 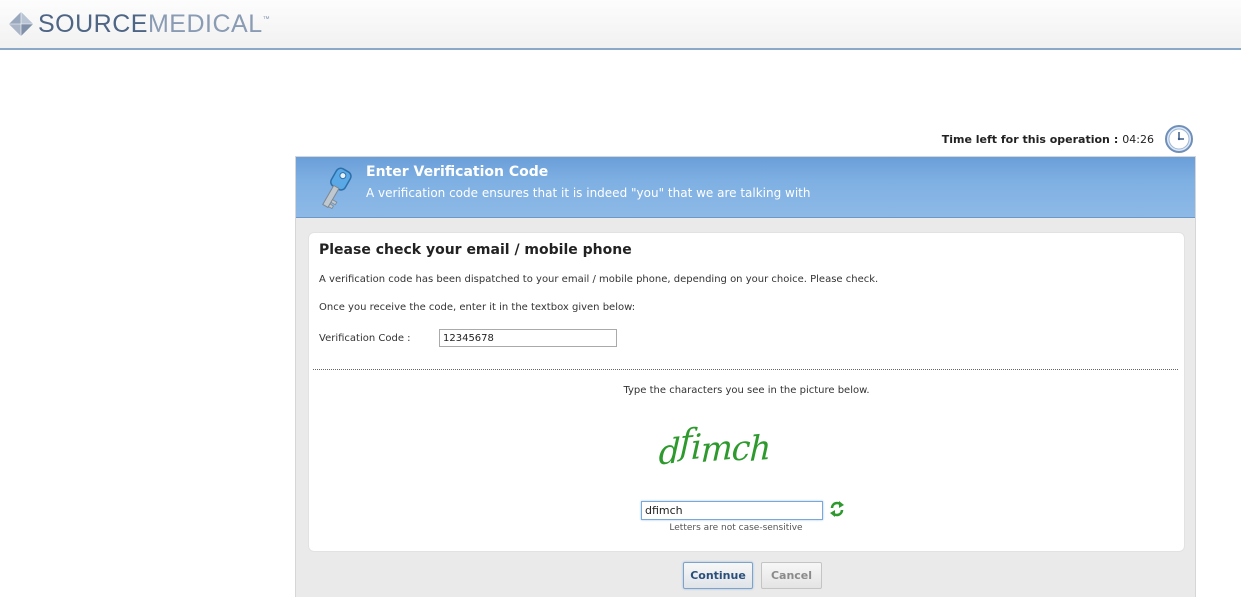 What do you see at coordinates (21, 24) in the screenshot?
I see `diamond-logo-icon` at bounding box center [21, 24].